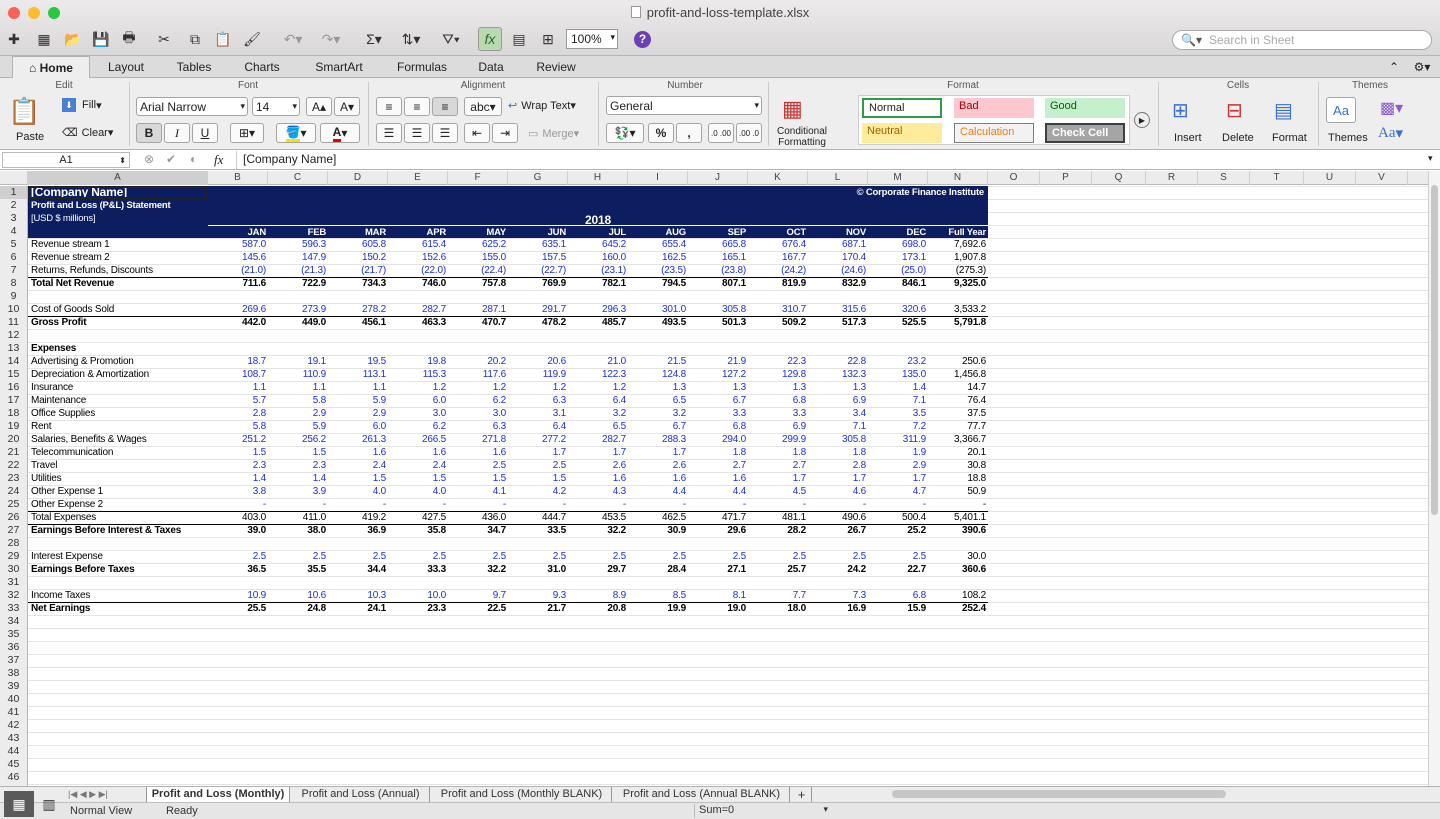 This screenshot has height=819, width=1440. Describe the element at coordinates (537, 530) in the screenshot. I see `value-cell: 33.5` at that location.